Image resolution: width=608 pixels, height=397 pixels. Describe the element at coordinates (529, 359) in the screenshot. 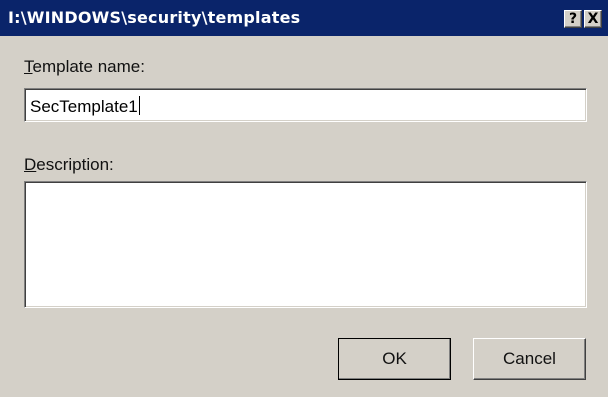

I see `cancel-button: Cancel` at that location.